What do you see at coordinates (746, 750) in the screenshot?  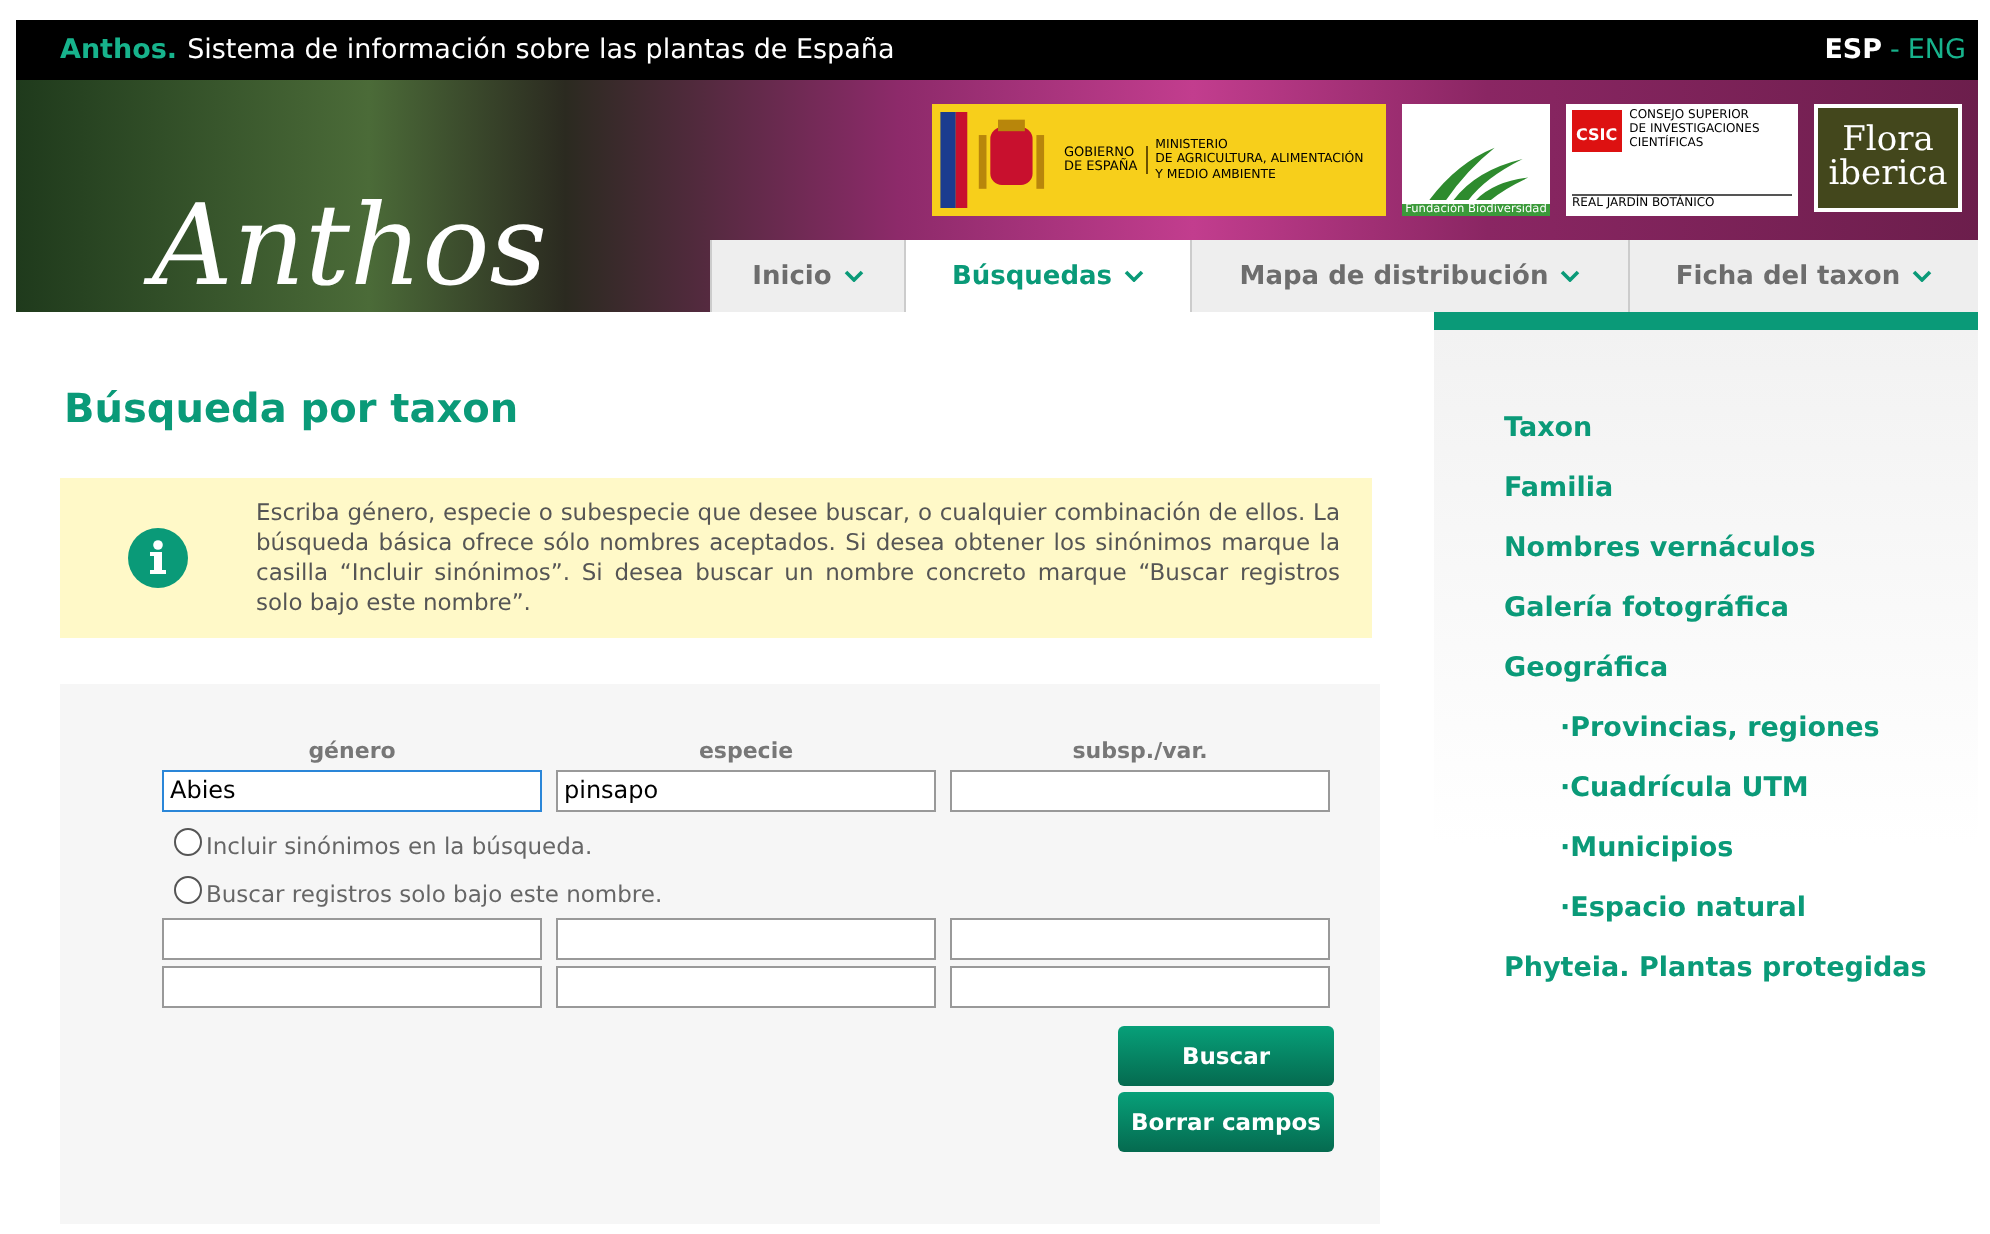 I see `column-label: especie` at bounding box center [746, 750].